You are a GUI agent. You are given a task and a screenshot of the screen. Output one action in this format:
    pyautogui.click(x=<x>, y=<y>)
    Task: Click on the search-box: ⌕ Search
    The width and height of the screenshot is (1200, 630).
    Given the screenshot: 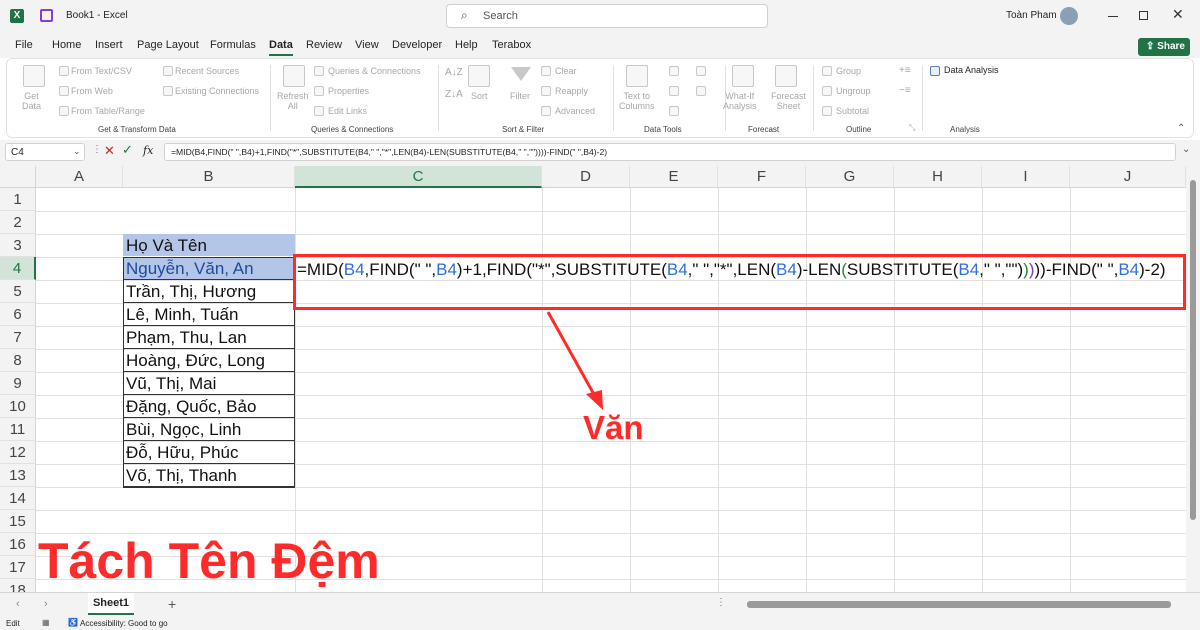 What is the action you would take?
    pyautogui.click(x=607, y=16)
    